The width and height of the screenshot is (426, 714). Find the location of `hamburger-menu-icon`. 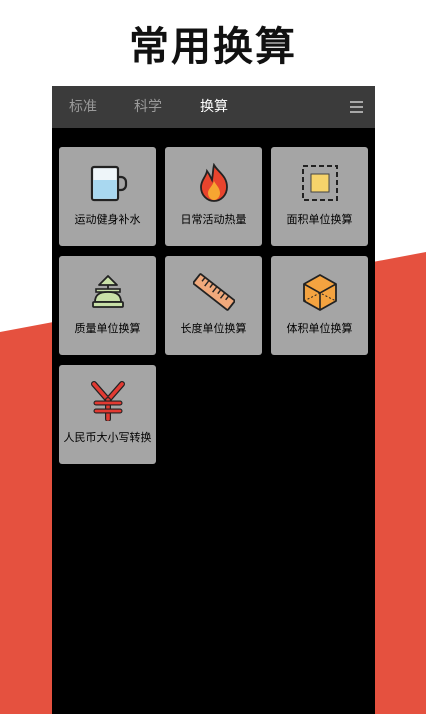

hamburger-menu-icon is located at coordinates (356, 107).